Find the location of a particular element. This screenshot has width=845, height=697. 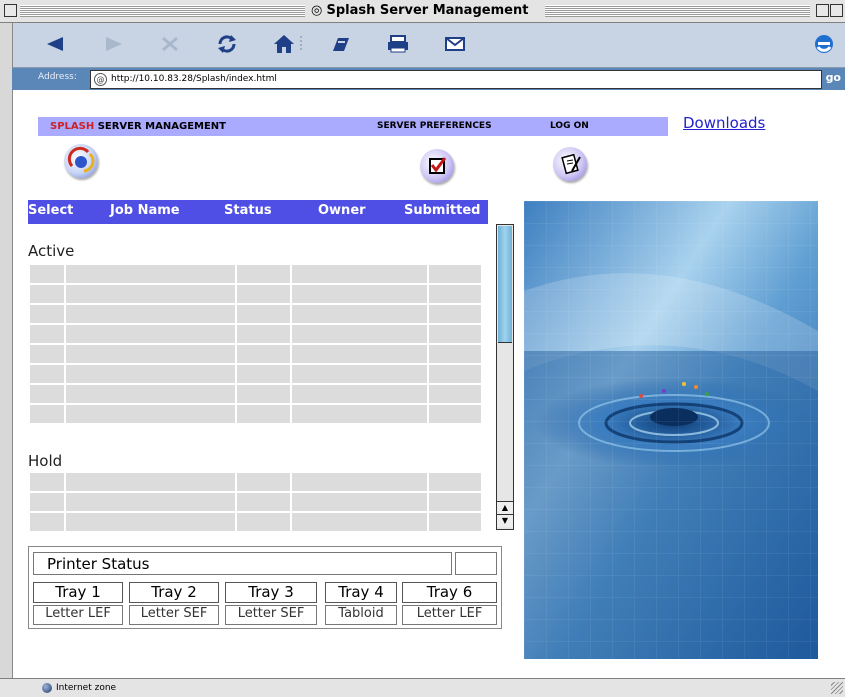

hold-section-label: Hold is located at coordinates (45, 461).